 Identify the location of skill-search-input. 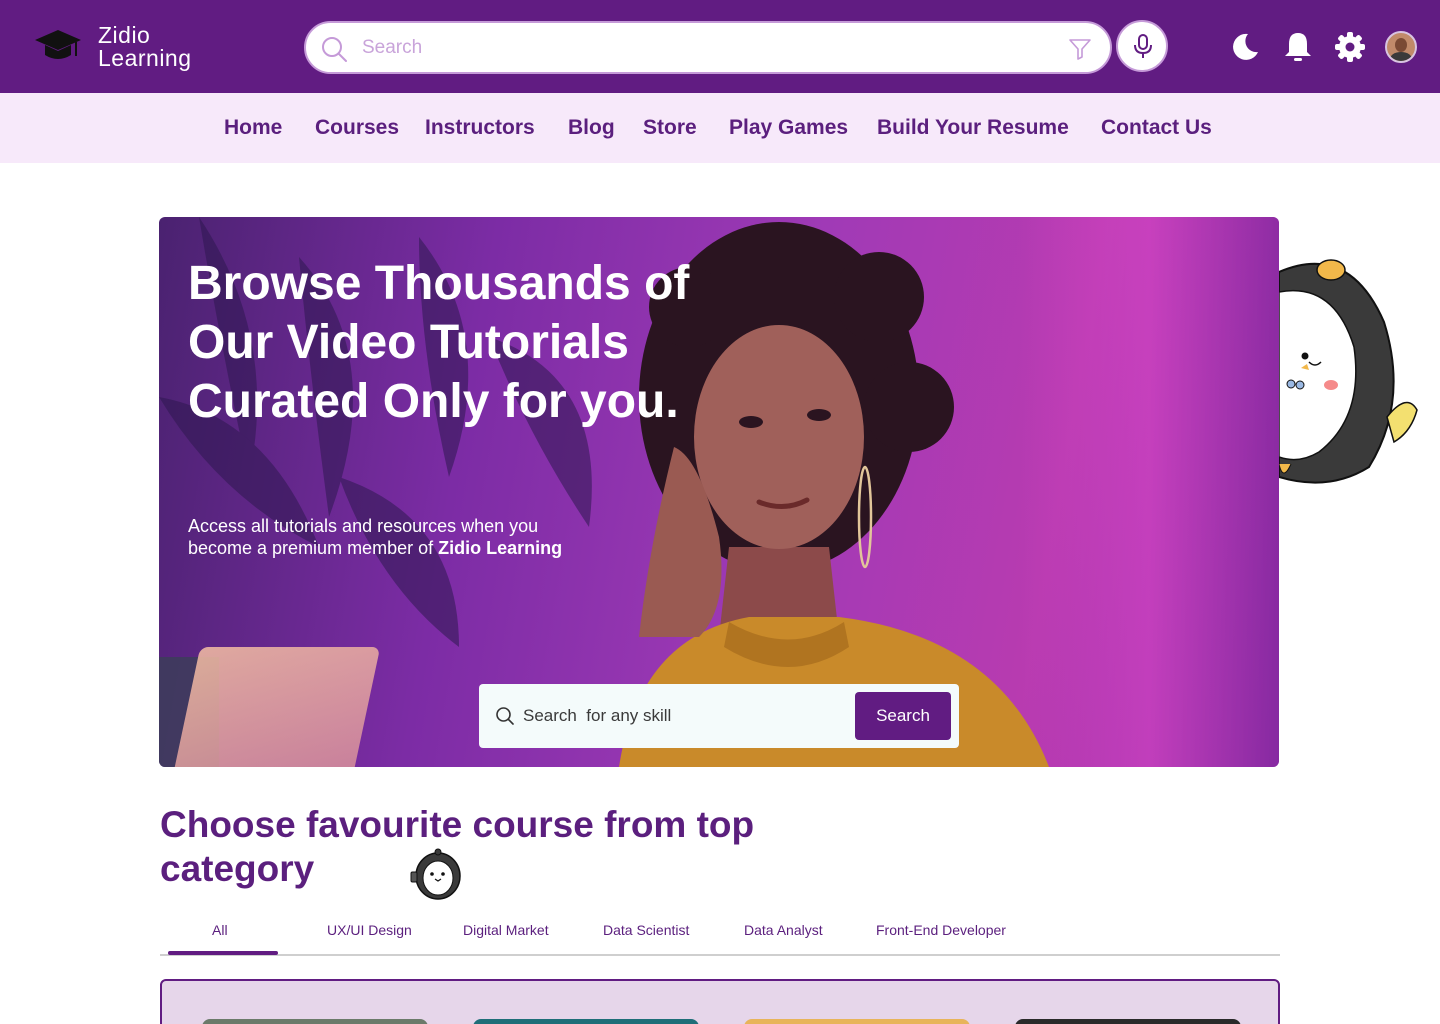
(673, 716).